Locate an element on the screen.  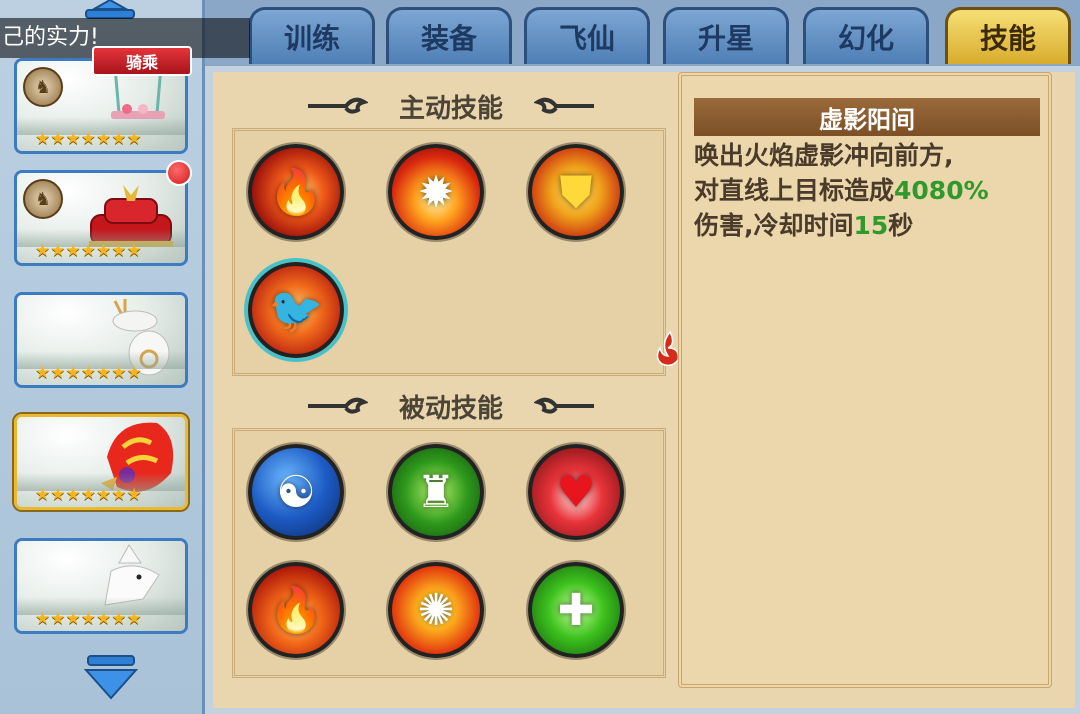
skill-heart: ♥ is located at coordinates (576, 492).